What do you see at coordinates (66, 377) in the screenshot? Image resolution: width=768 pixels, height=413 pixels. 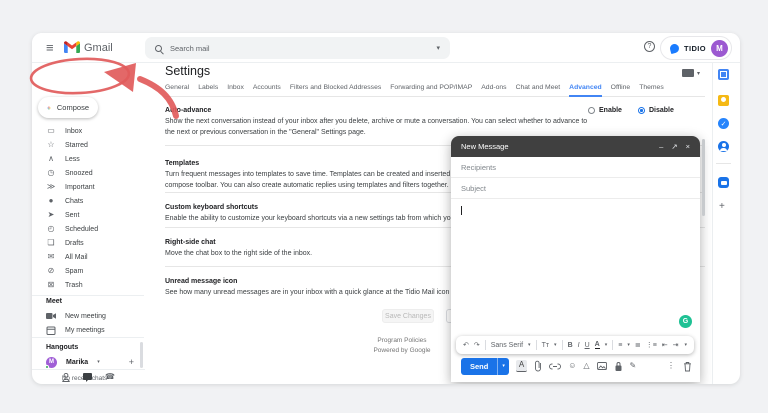 I see `contacts-tab-icon` at bounding box center [66, 377].